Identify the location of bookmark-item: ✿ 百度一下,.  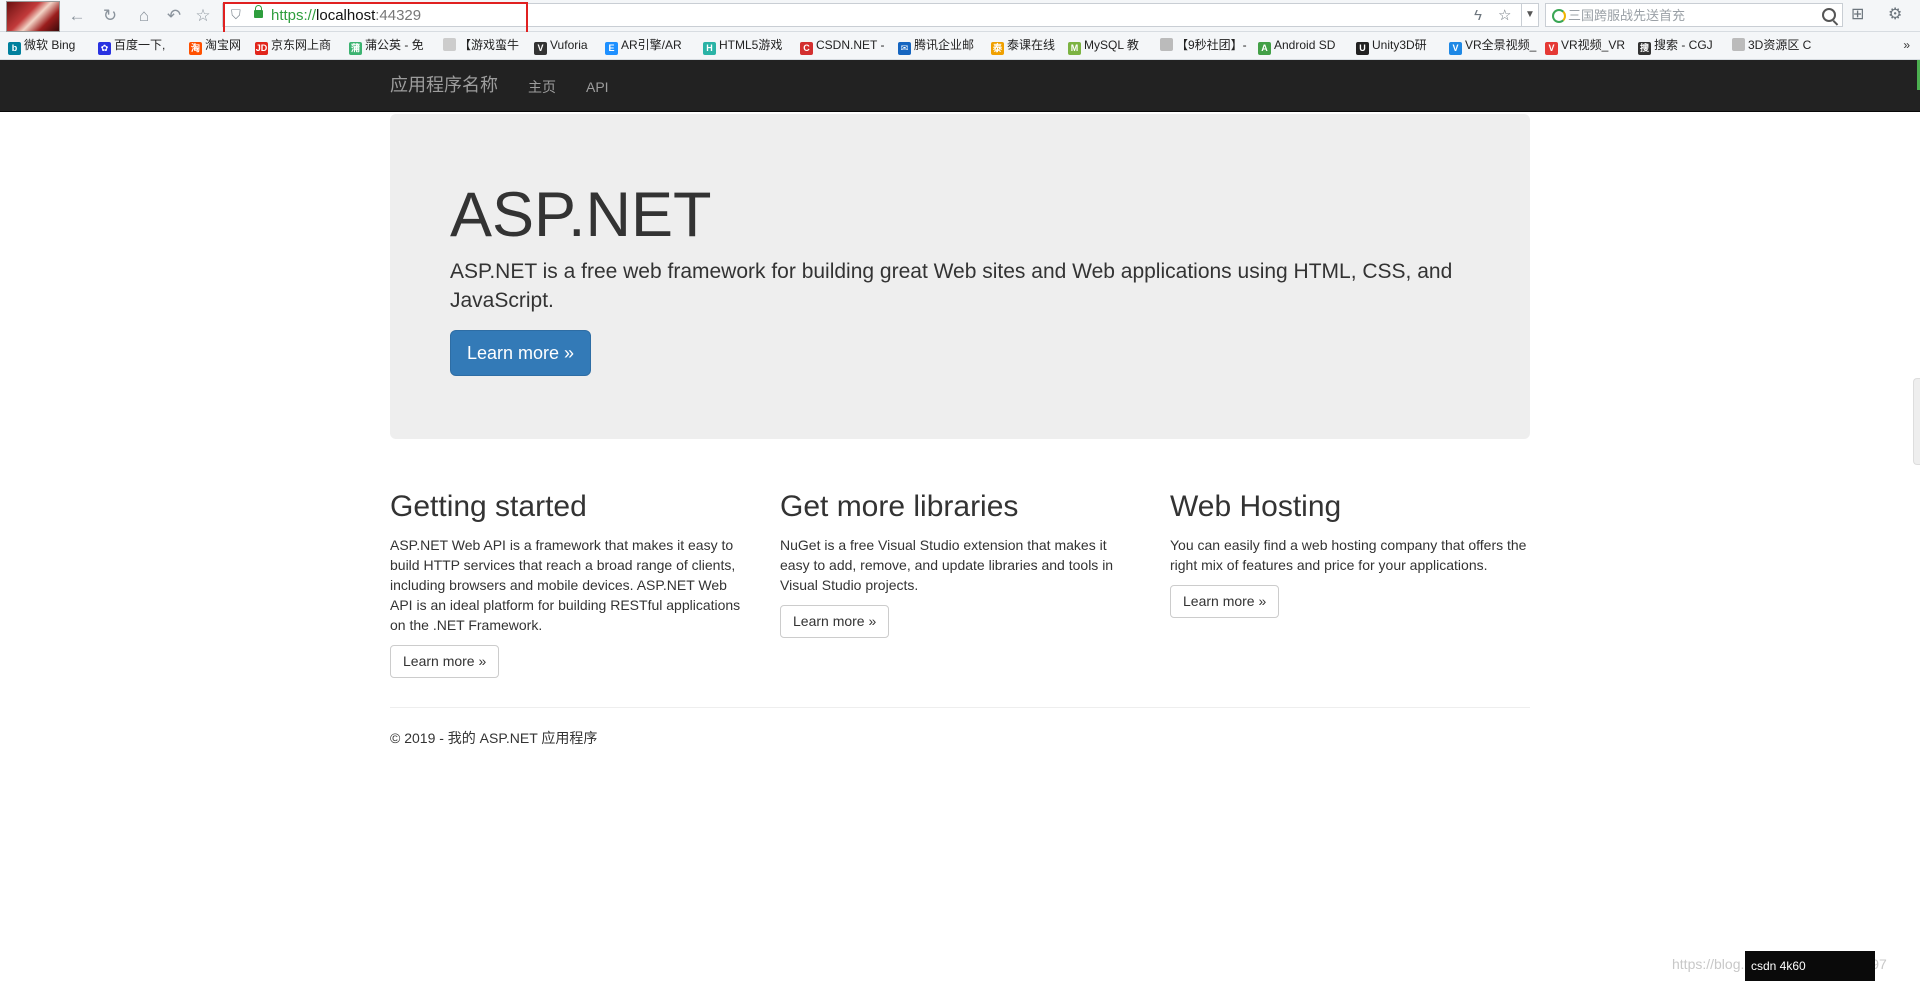
(132, 46).